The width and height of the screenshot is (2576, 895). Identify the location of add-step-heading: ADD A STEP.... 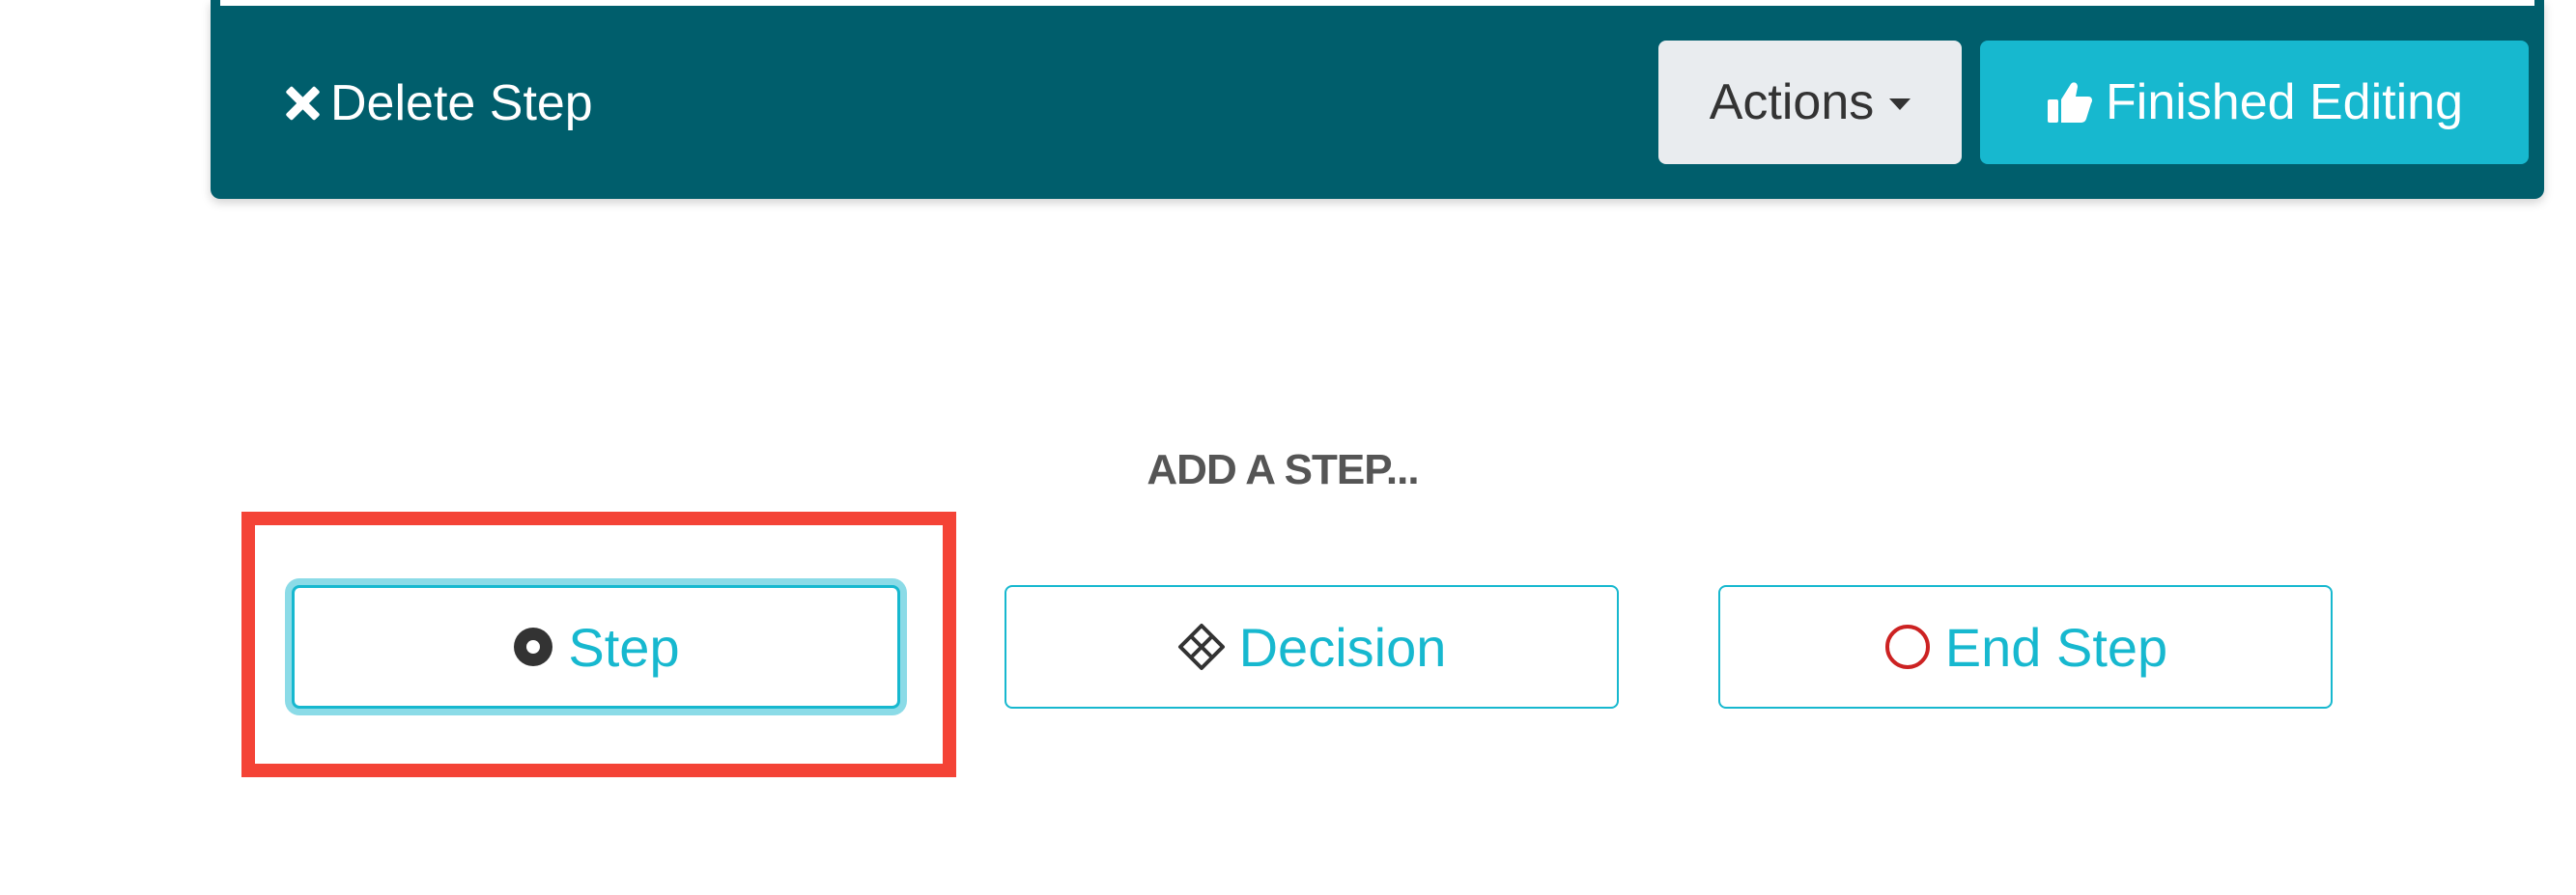
(1282, 469).